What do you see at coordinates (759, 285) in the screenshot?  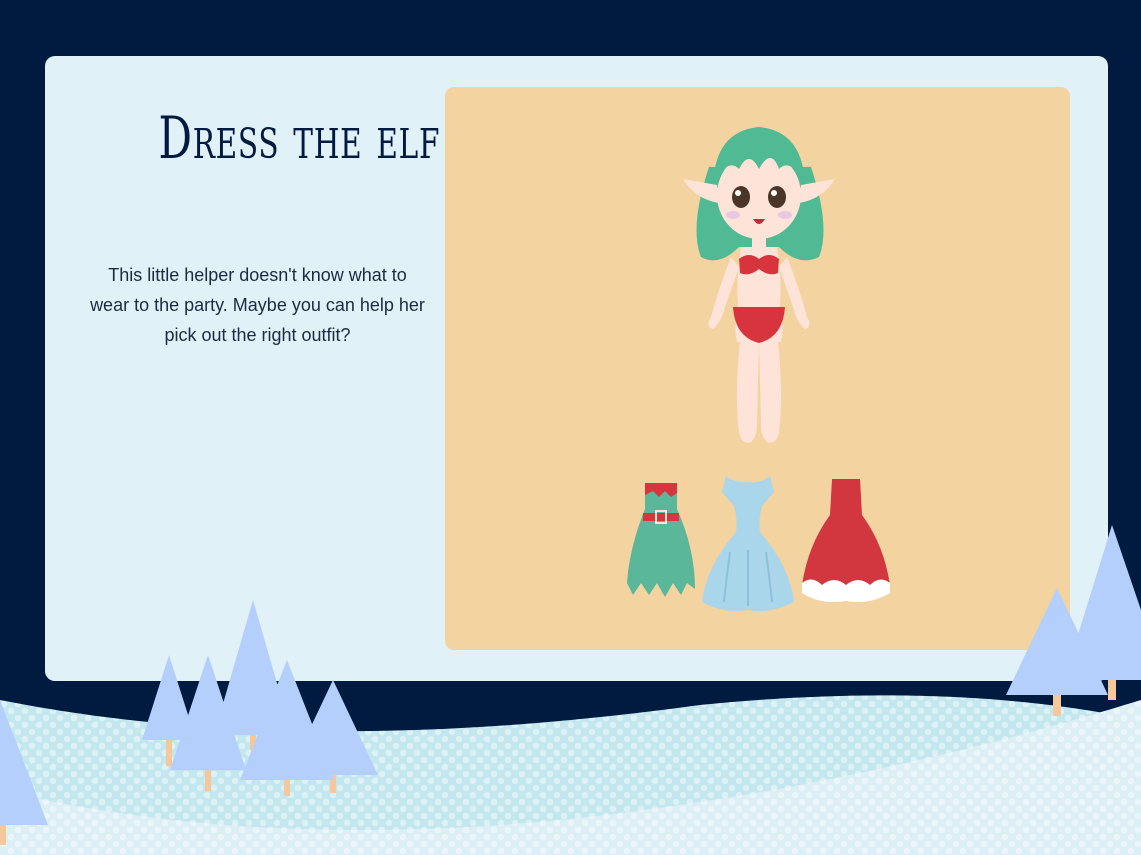 I see `elf-character` at bounding box center [759, 285].